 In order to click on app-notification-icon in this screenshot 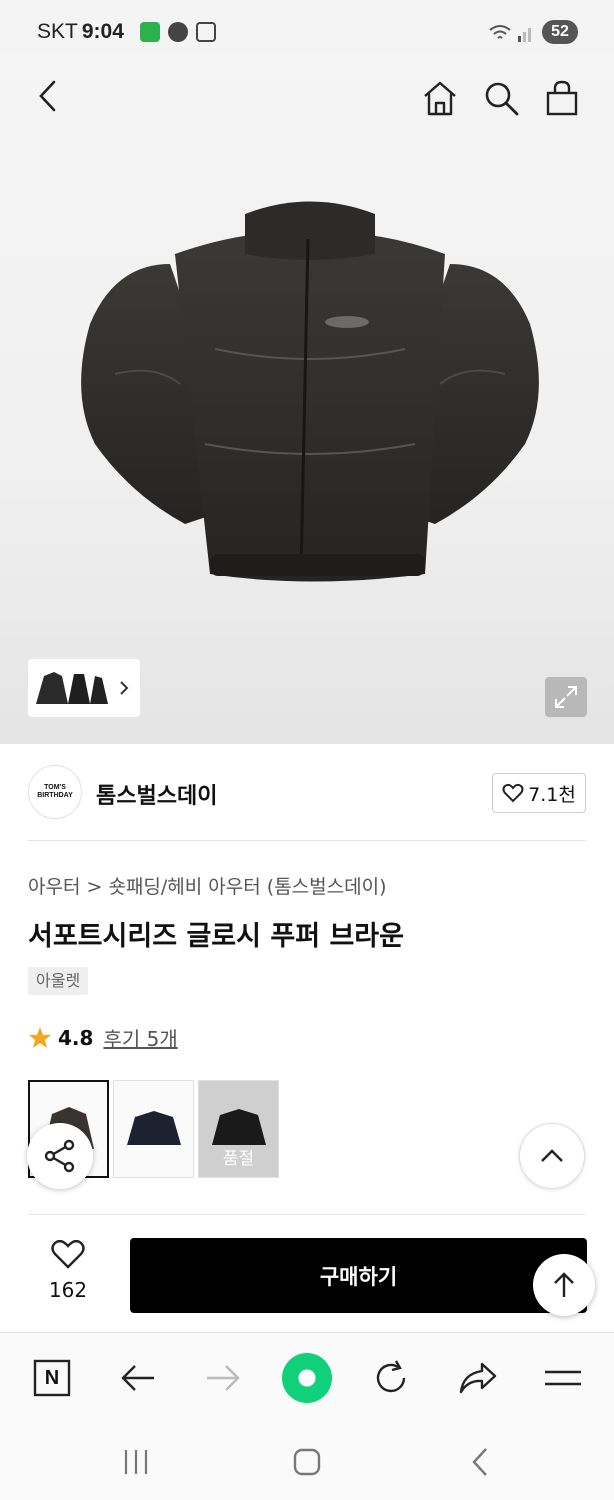, I will do `click(150, 32)`.